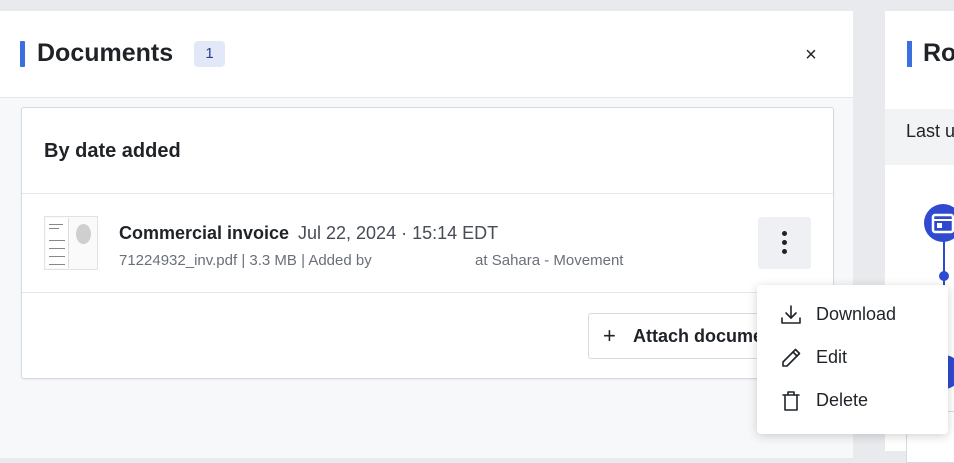 The image size is (954, 463). I want to click on calendar-icon, so click(939, 223).